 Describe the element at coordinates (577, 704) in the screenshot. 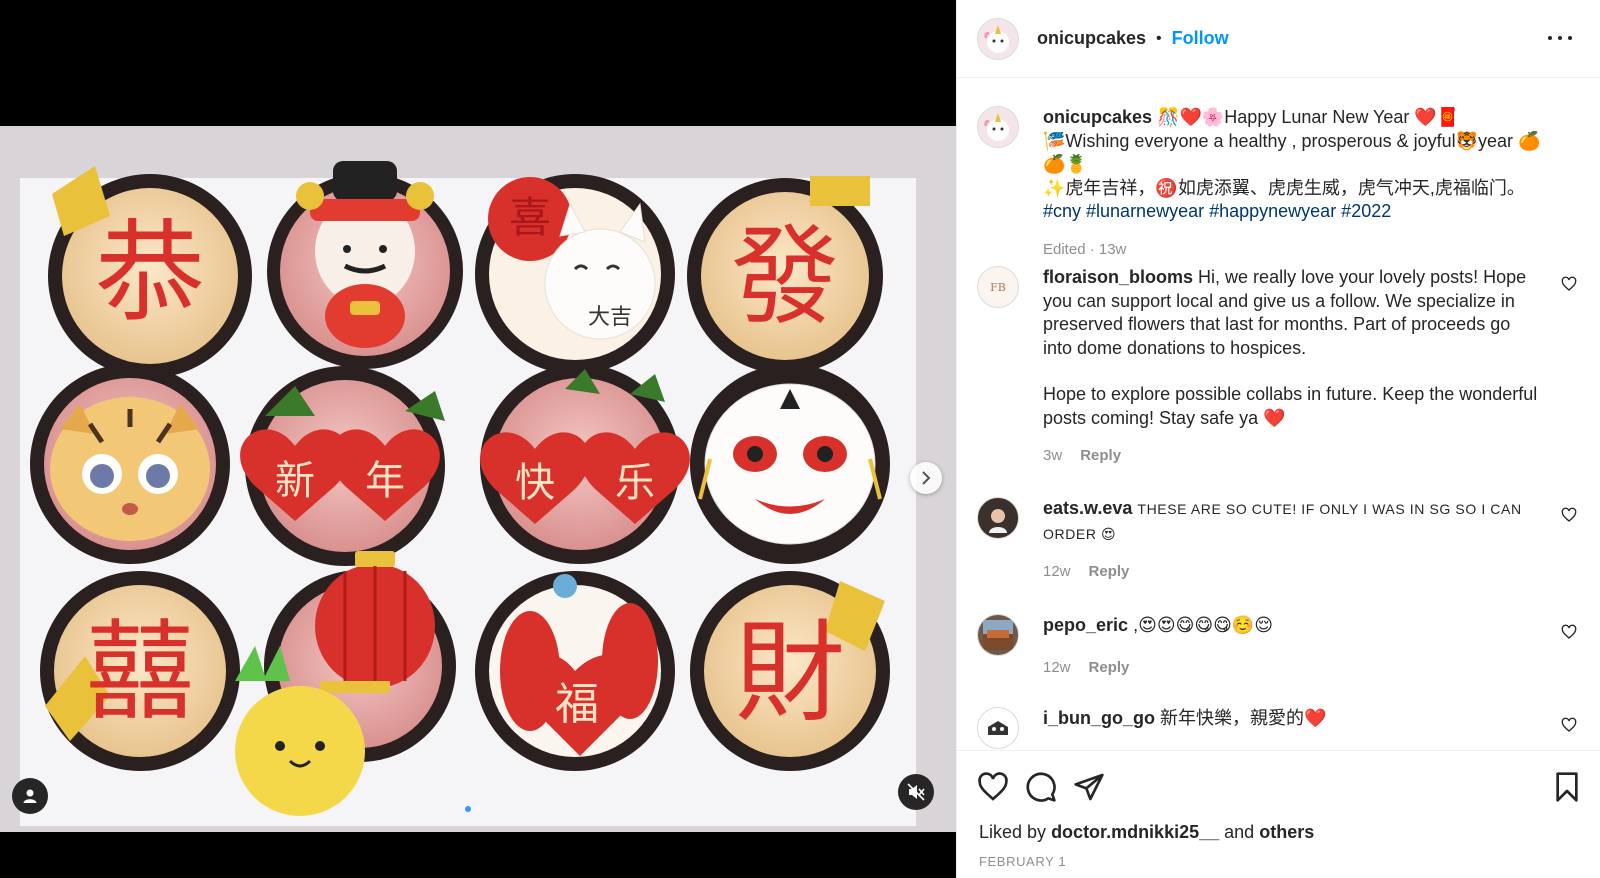

I see `svg-text: 福` at that location.